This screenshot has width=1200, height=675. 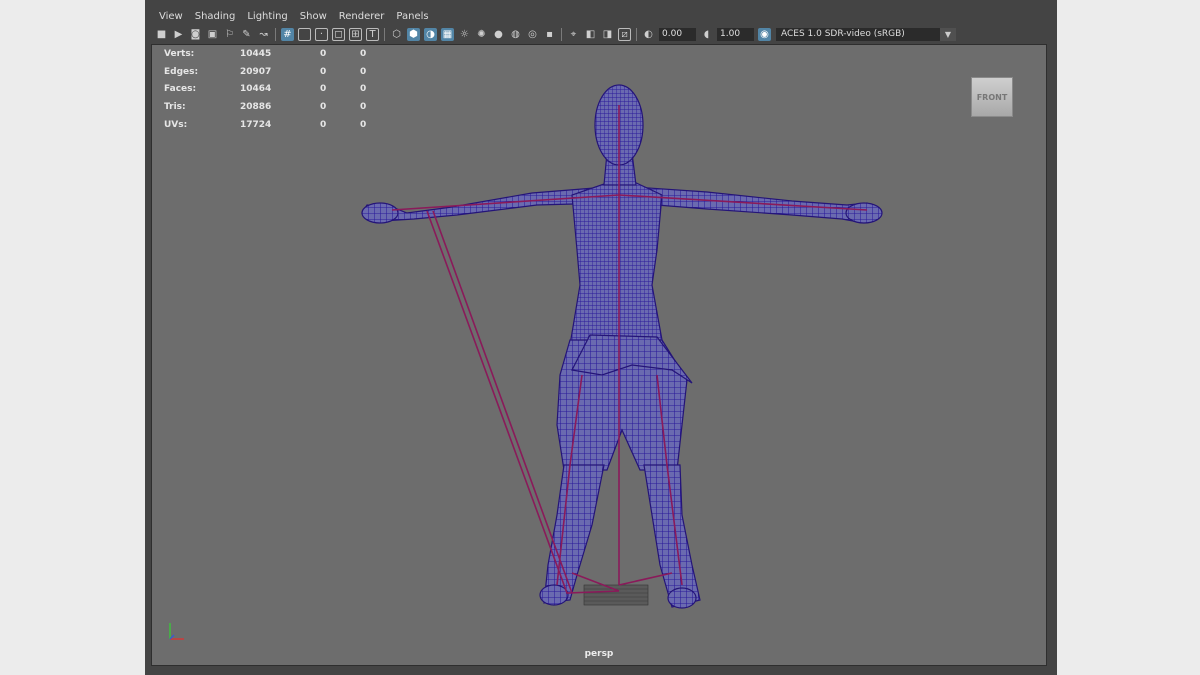 What do you see at coordinates (179, 53) in the screenshot?
I see `hud-label: Verts:` at bounding box center [179, 53].